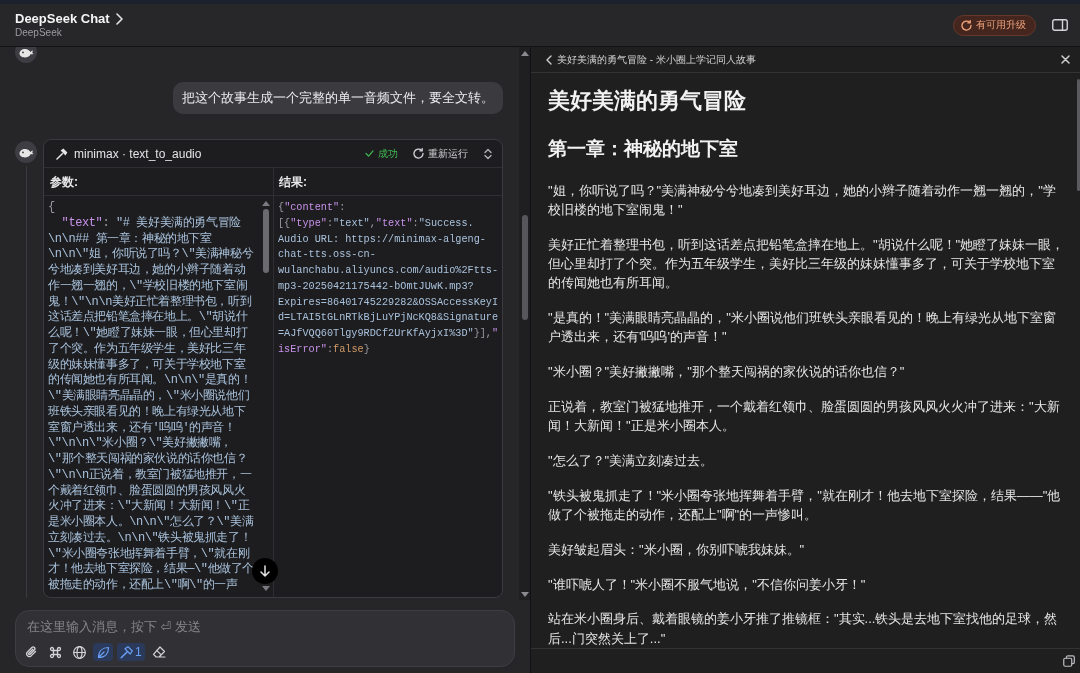 The image size is (1080, 673). What do you see at coordinates (1069, 661) in the screenshot?
I see `window-restore-icon` at bounding box center [1069, 661].